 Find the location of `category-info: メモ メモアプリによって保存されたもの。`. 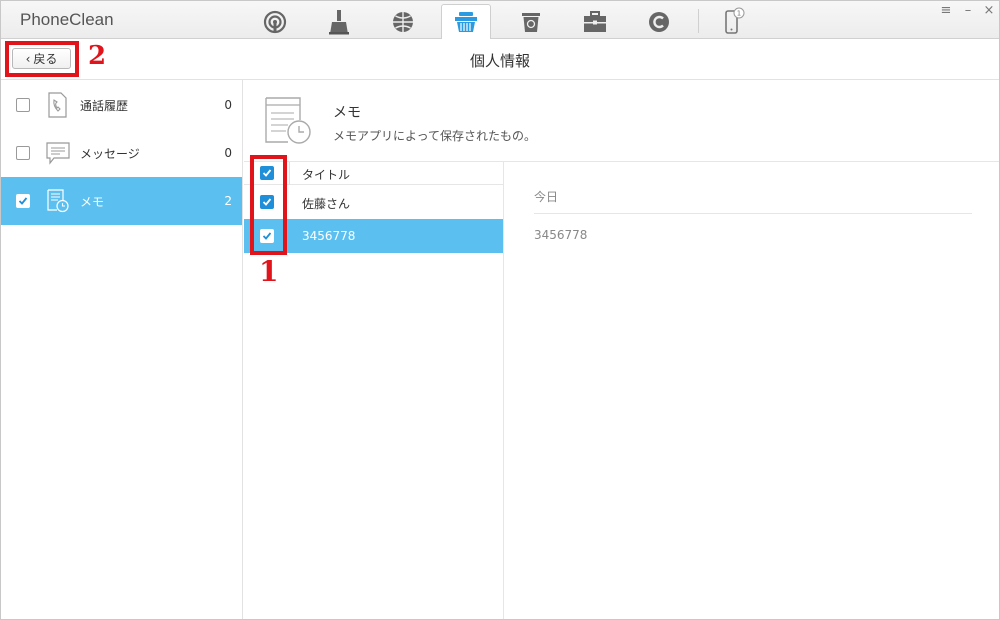

category-info: メモ メモアプリによって保存されたもの。 is located at coordinates (621, 121).